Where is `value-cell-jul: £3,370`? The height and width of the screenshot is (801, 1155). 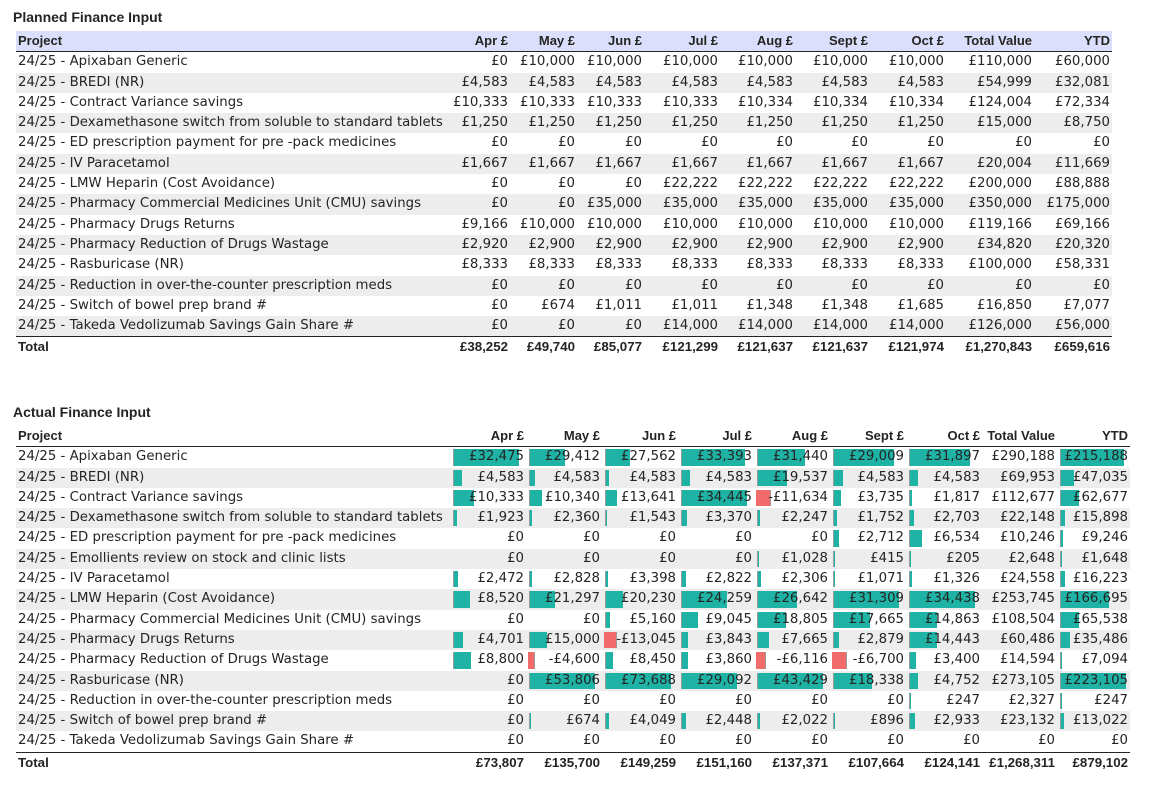
value-cell-jul: £3,370 is located at coordinates (716, 518).